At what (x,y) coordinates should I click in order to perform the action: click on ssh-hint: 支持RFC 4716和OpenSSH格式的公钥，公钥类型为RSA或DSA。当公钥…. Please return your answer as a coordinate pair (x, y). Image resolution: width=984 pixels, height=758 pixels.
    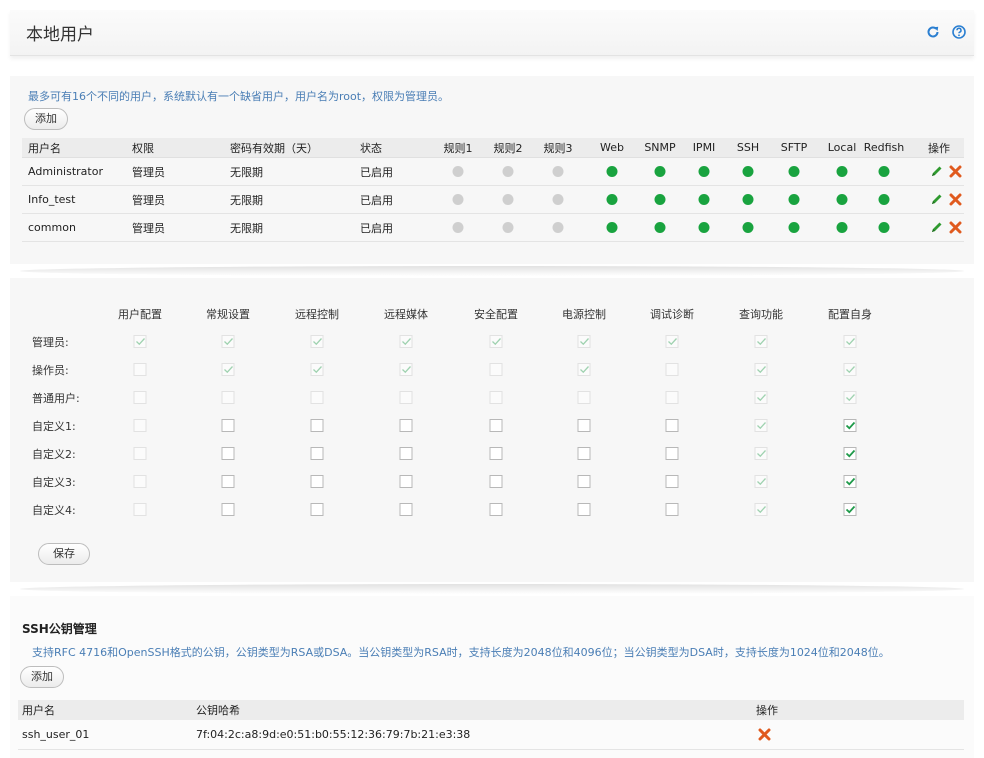
    Looking at the image, I should click on (461, 652).